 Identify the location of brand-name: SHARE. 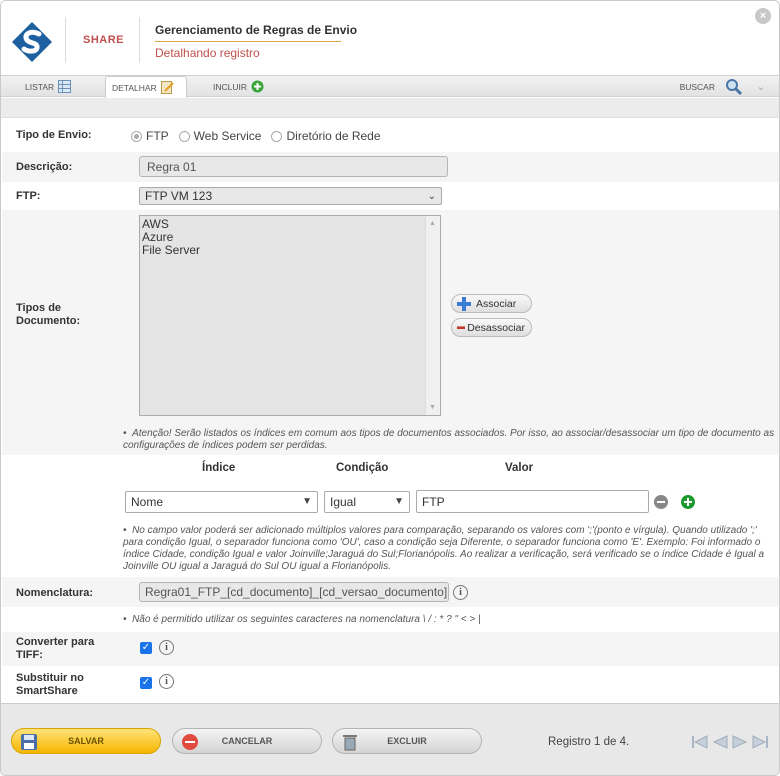
(104, 40).